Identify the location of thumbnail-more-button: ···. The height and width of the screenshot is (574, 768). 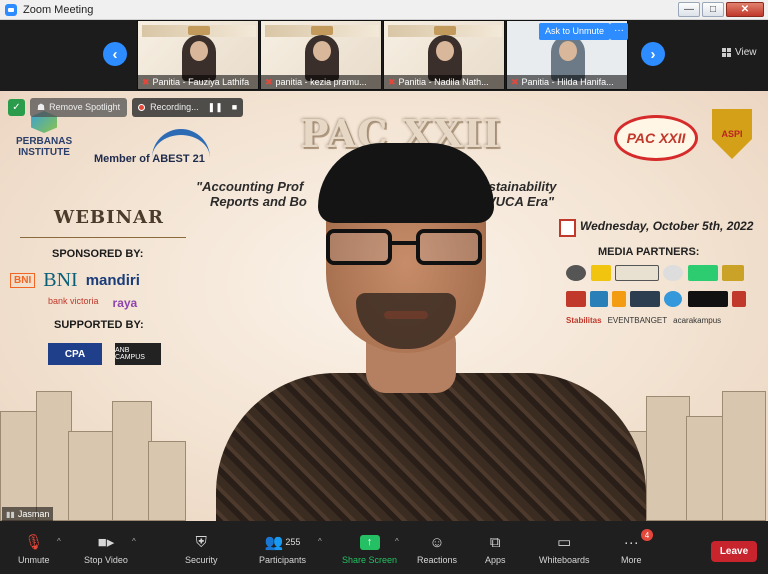
(619, 31).